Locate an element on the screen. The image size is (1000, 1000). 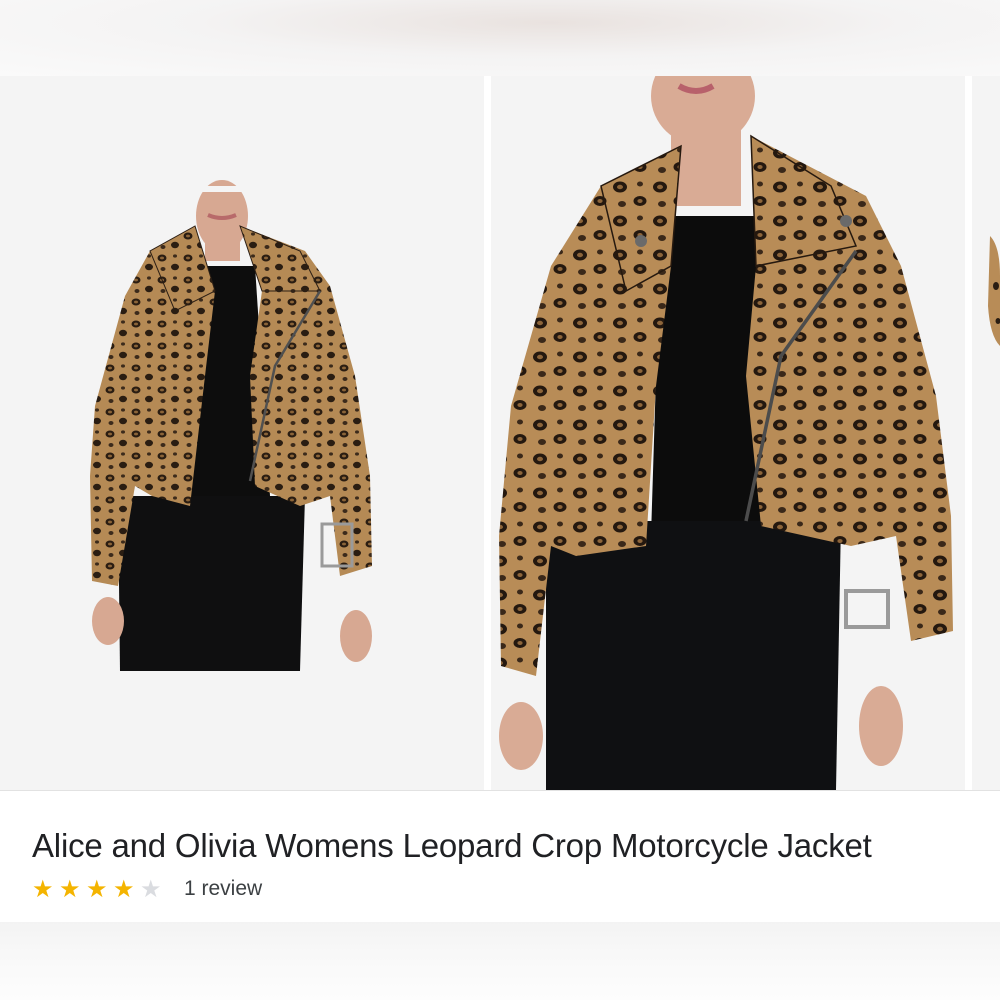
jacket-photo-partial-icon is located at coordinates (986, 433).